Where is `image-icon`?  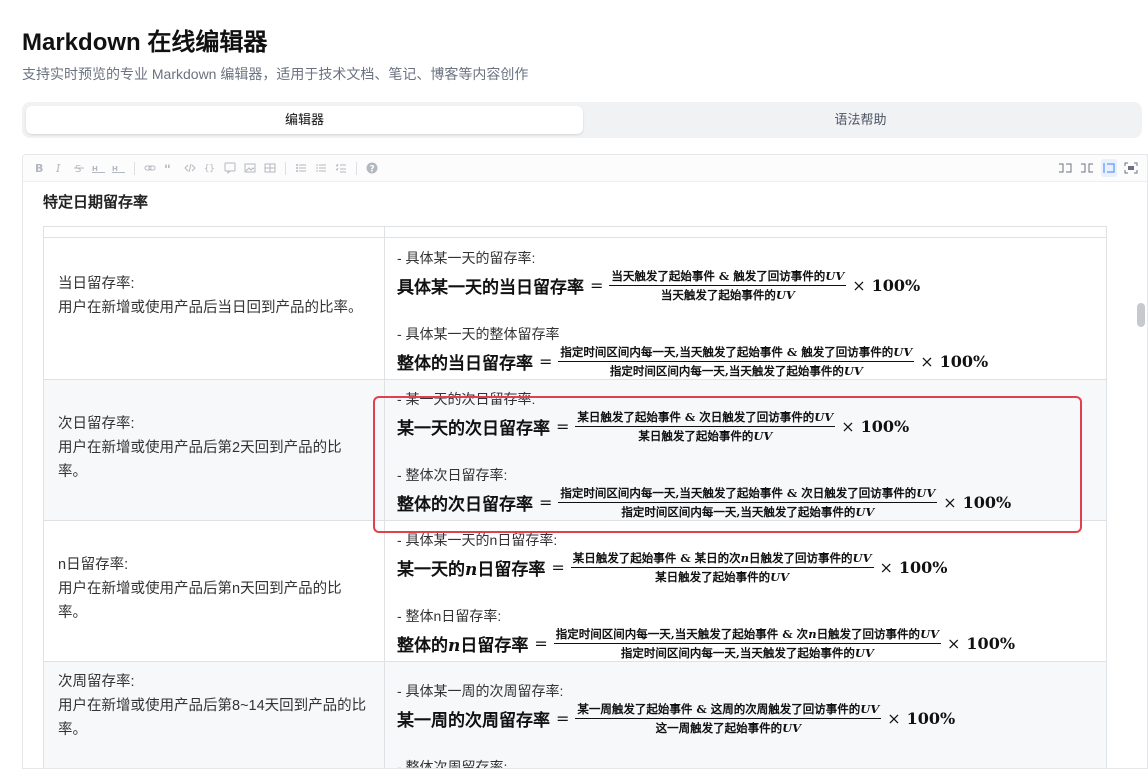 image-icon is located at coordinates (250, 168).